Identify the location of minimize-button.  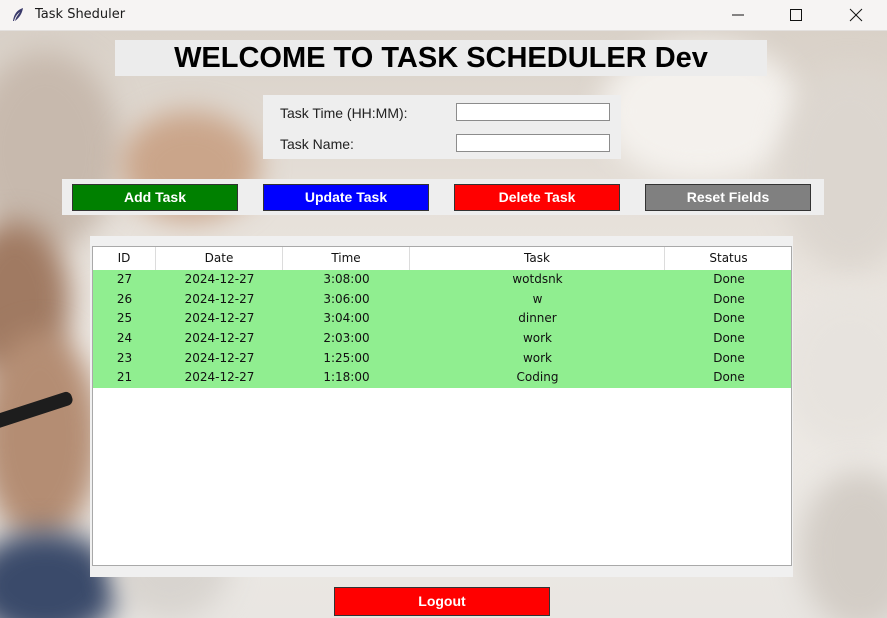
(738, 15).